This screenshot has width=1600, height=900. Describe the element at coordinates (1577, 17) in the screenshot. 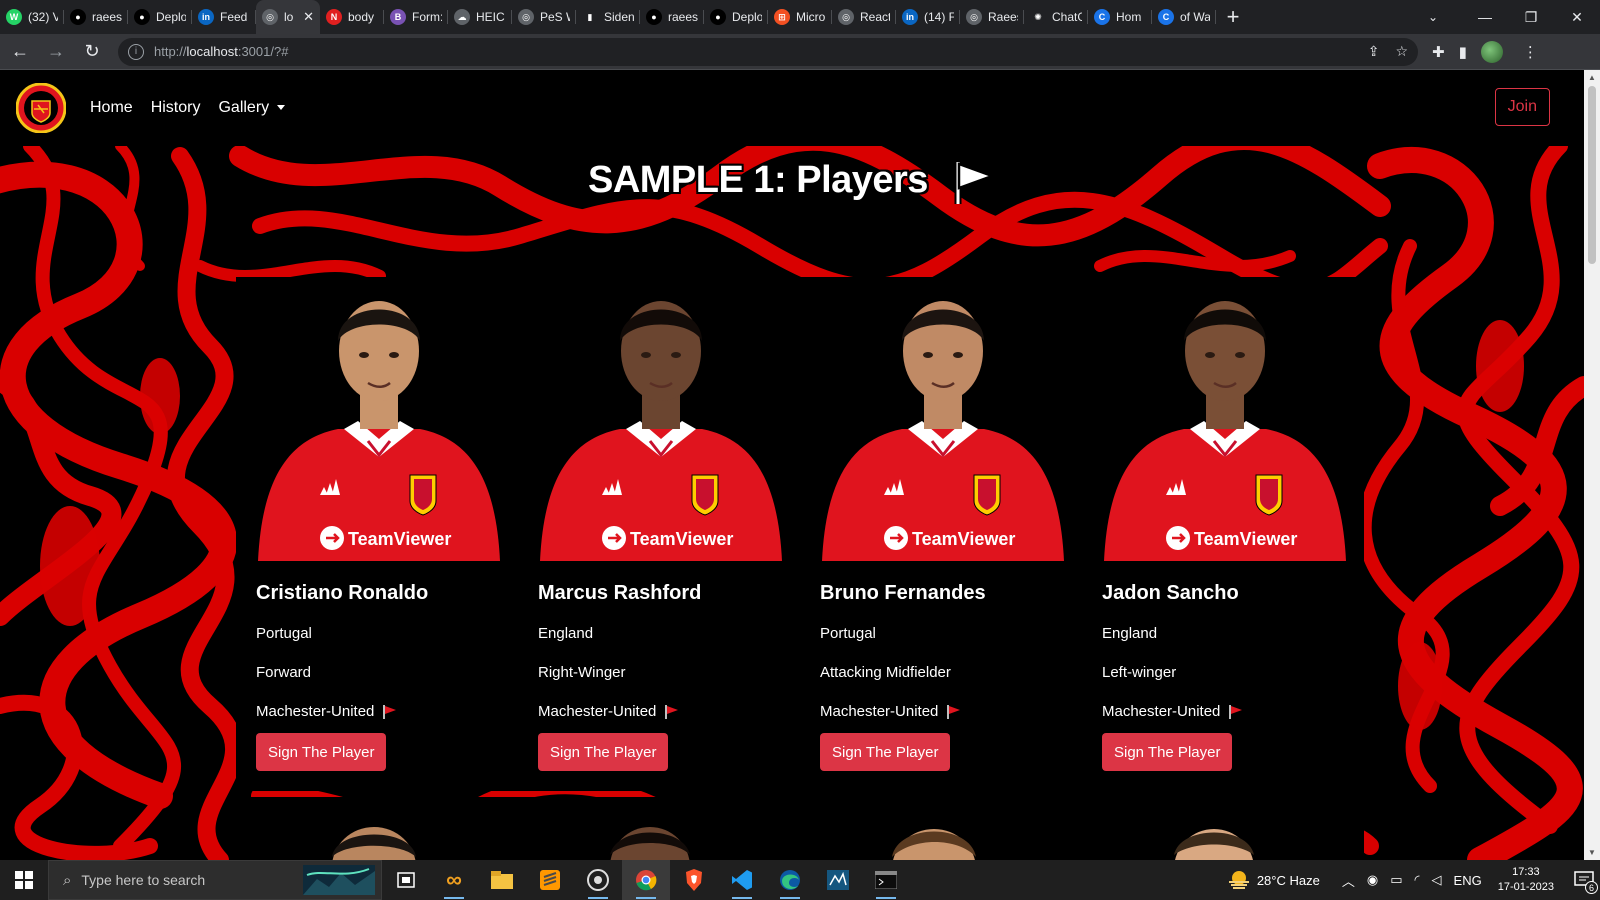

I see `close-window-icon: ✕` at that location.